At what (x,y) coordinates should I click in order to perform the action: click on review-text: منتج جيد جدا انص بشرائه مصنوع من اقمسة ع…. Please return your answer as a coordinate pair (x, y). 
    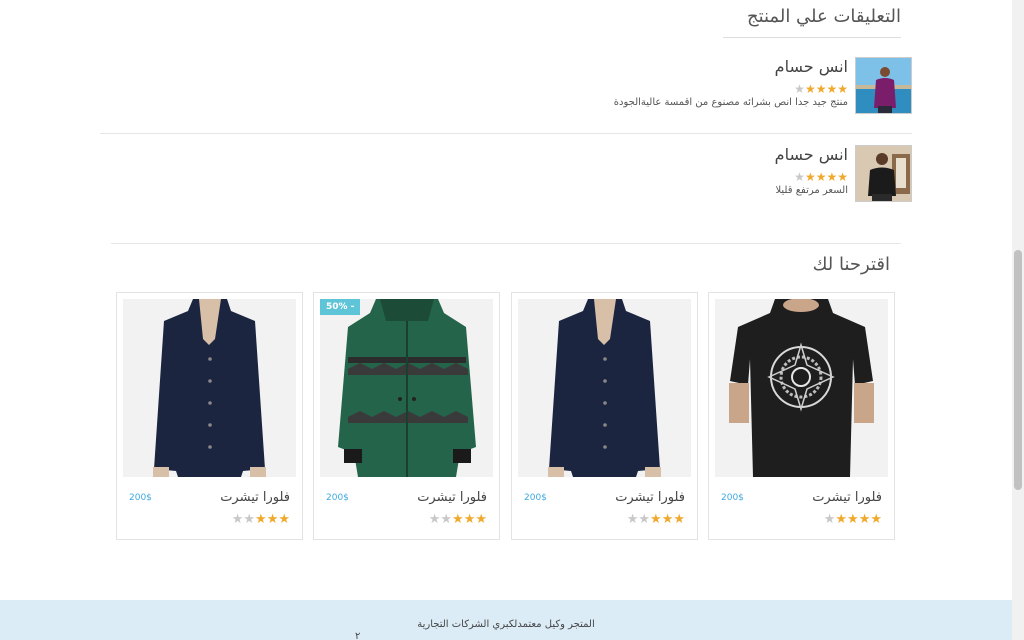
    Looking at the image, I should click on (730, 102).